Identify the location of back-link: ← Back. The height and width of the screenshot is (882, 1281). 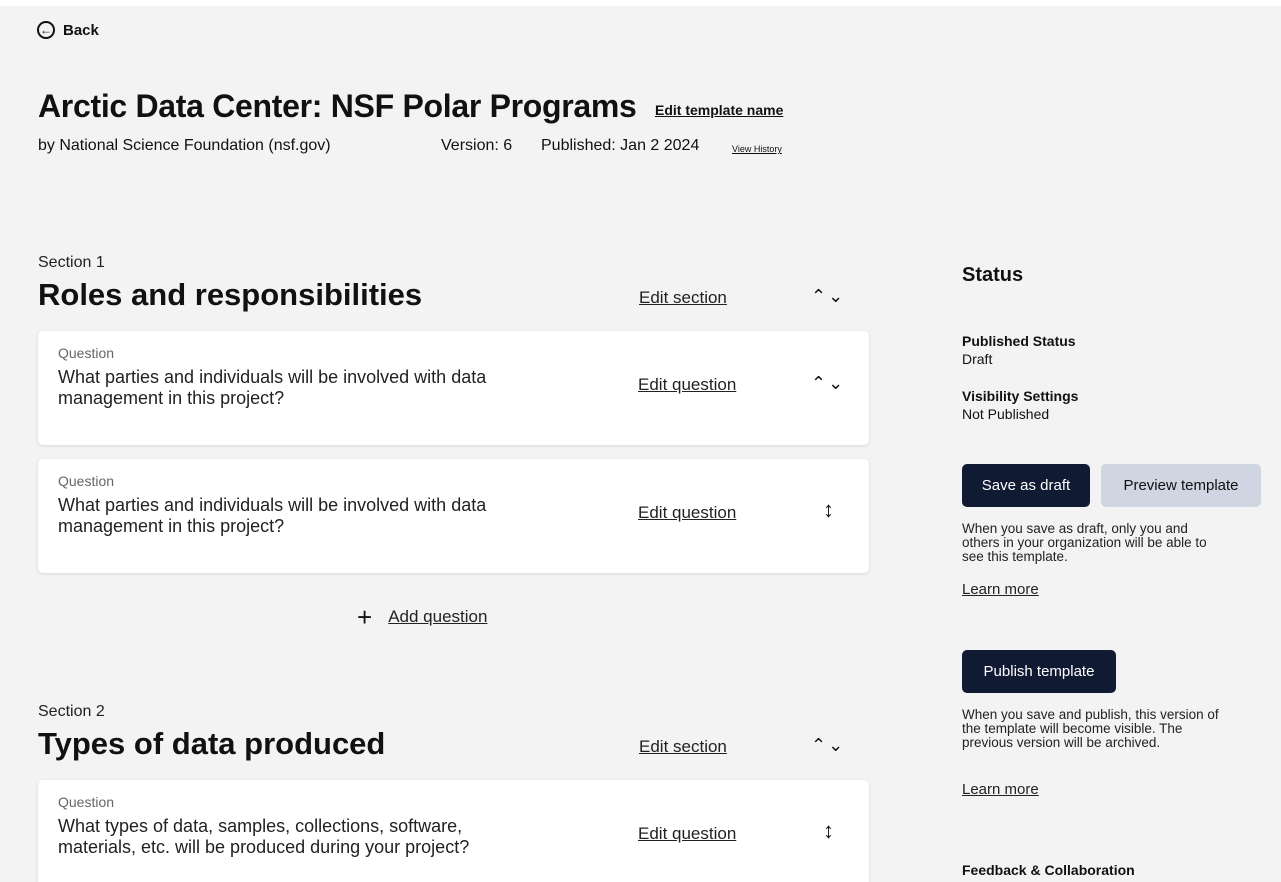
(68, 30).